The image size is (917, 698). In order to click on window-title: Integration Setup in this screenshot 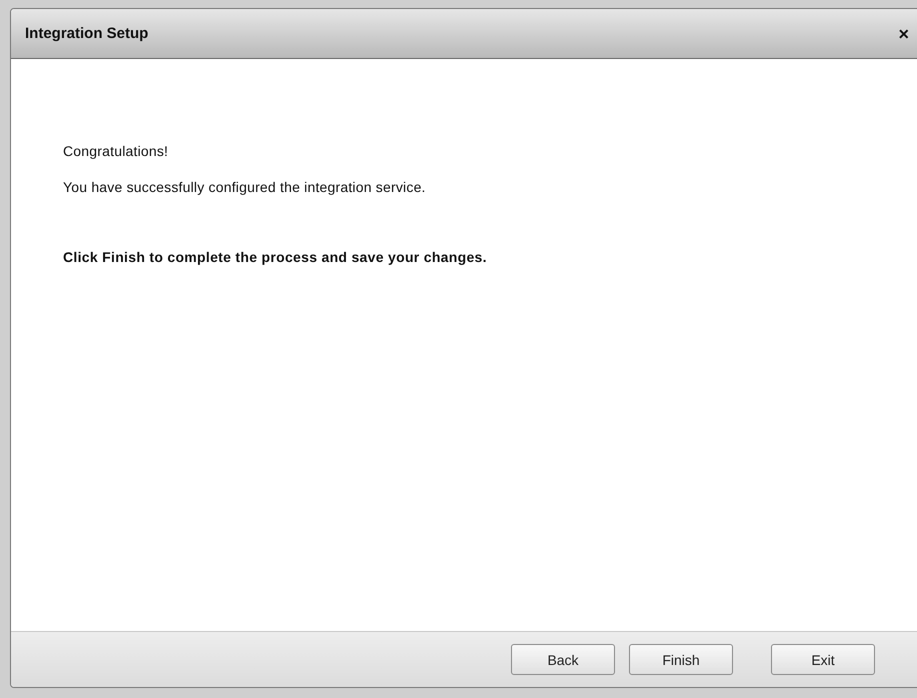, I will do `click(86, 33)`.